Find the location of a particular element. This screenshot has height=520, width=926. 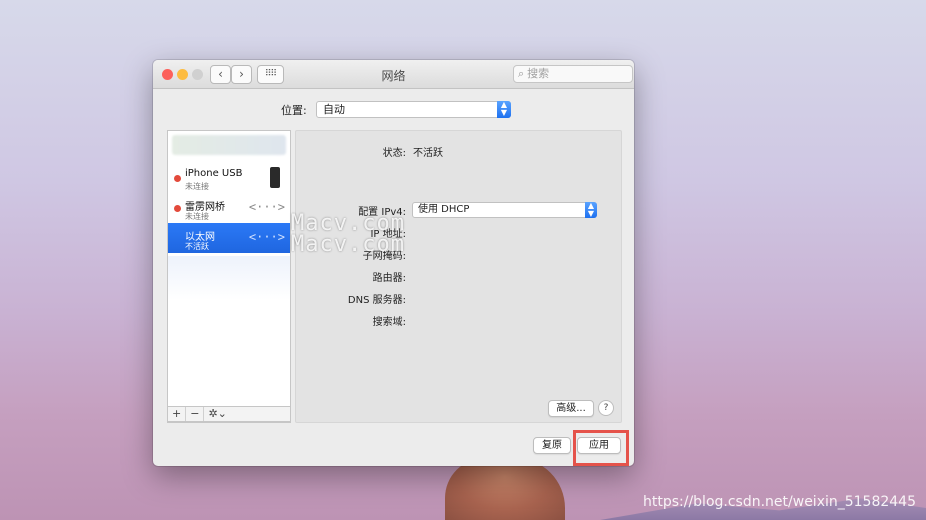

iphone-icon is located at coordinates (275, 177).